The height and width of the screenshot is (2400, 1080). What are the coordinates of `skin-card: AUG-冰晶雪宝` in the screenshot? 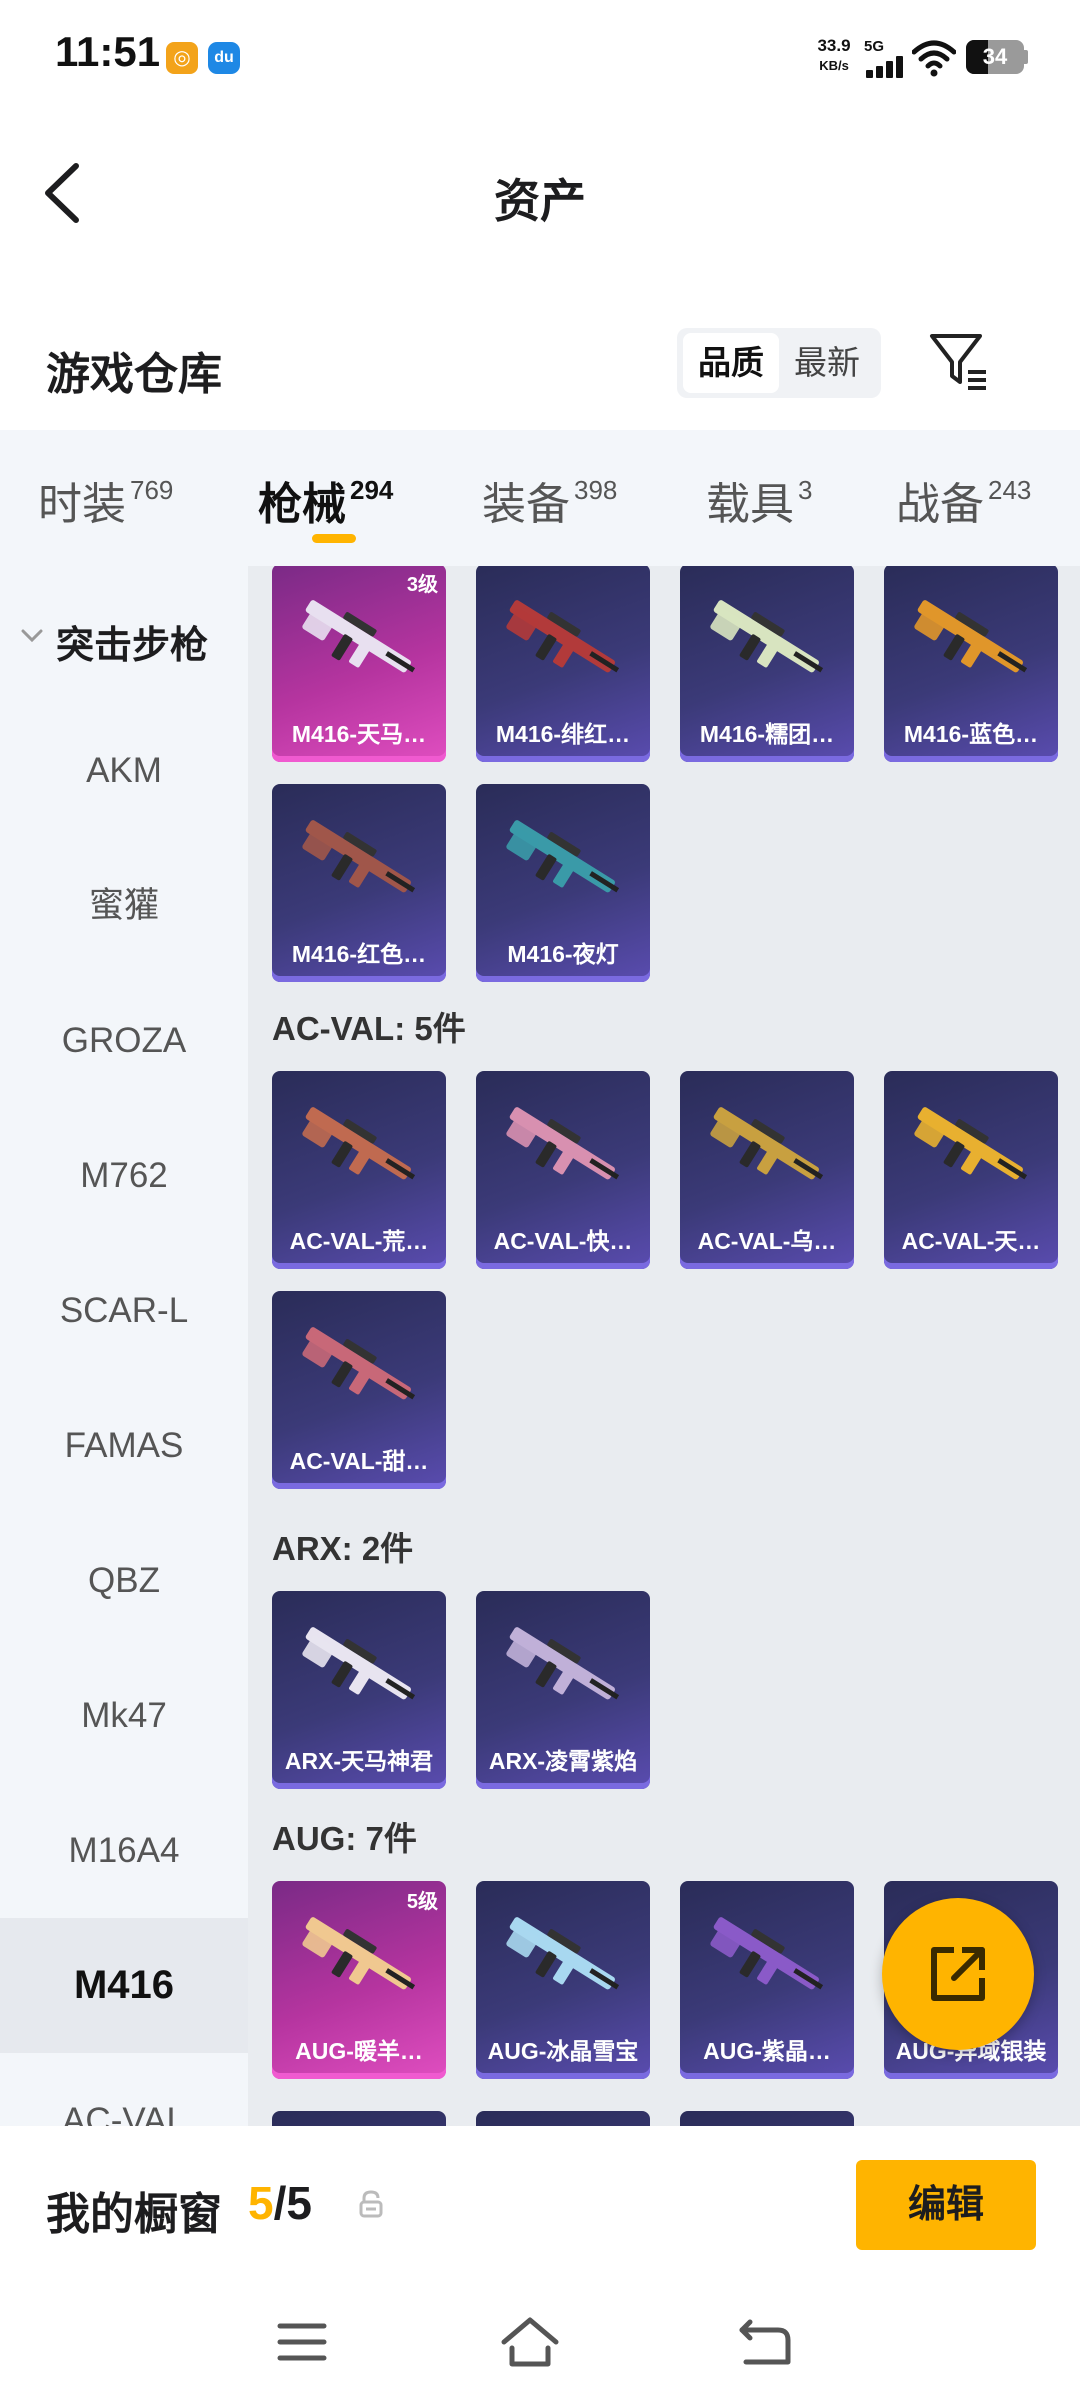 It's located at (563, 1980).